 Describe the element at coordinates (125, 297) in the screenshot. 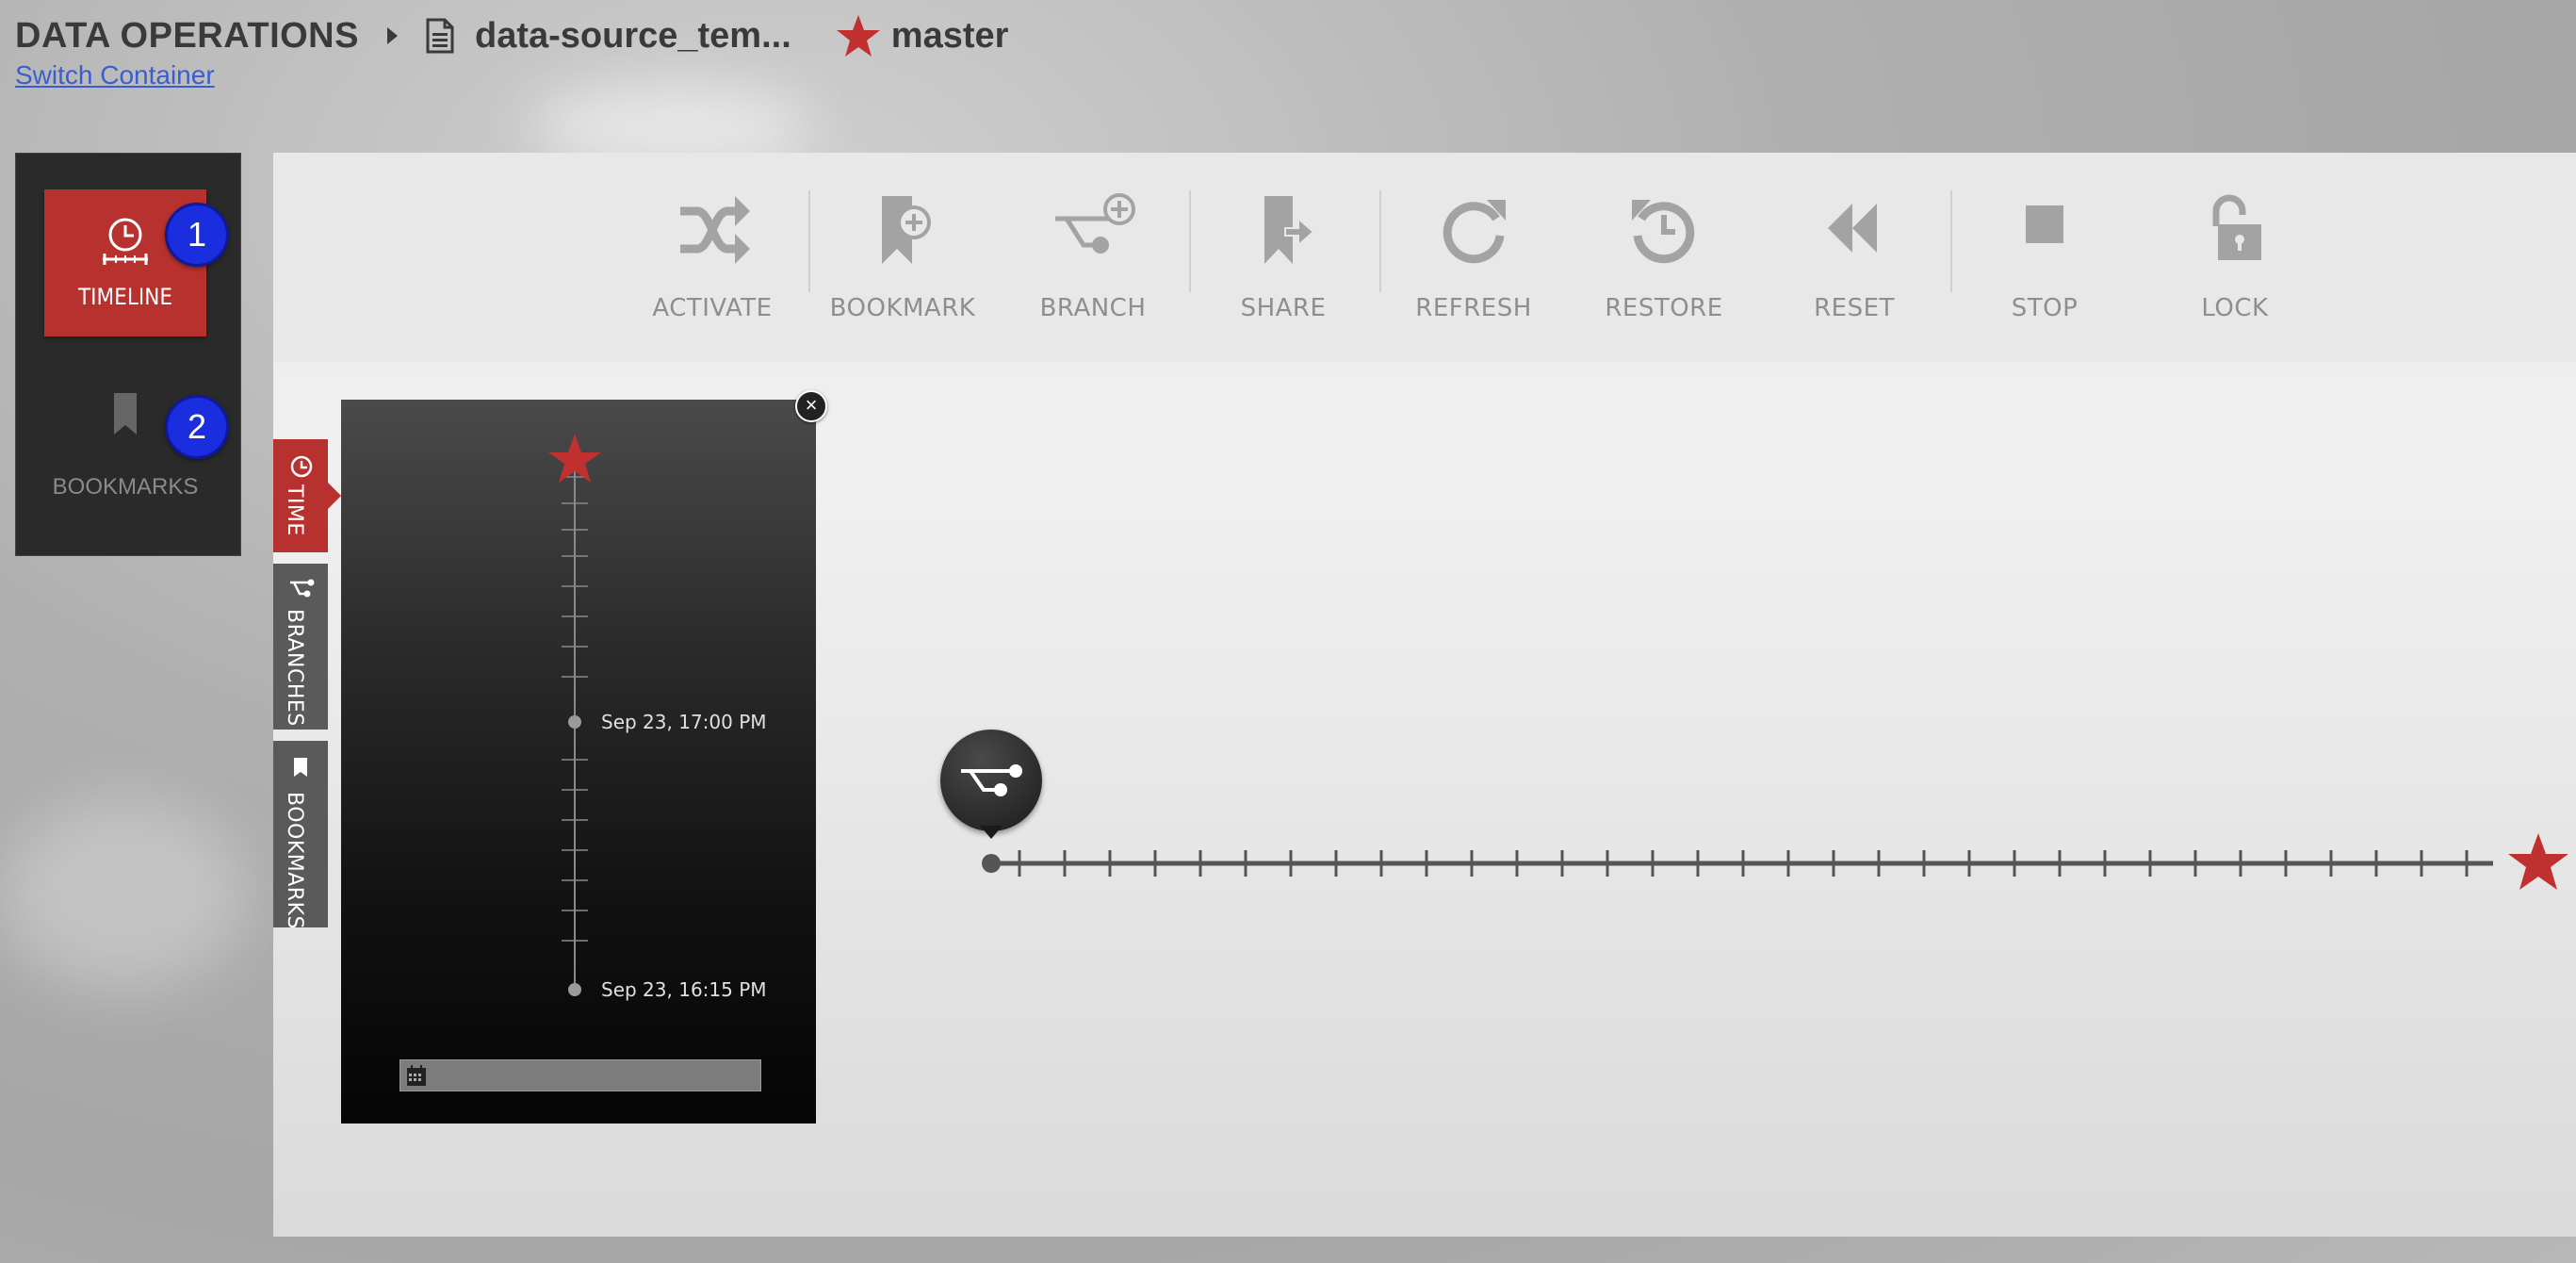

I see `nav-item-label: TIMELINE` at that location.